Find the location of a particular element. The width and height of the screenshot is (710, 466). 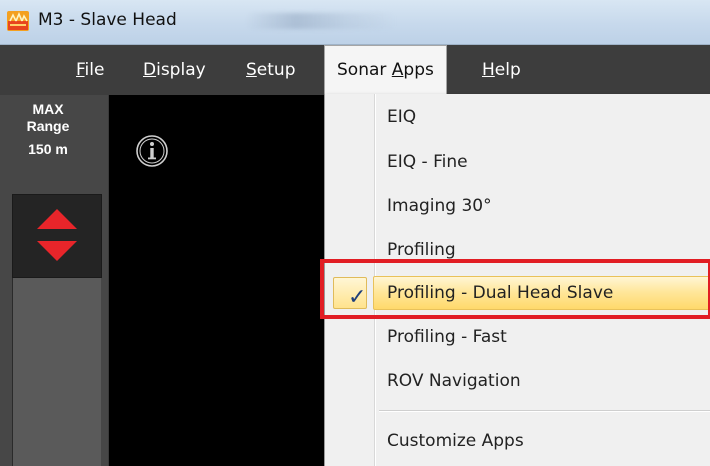

window-title: M3 - Slave Head is located at coordinates (107, 20).